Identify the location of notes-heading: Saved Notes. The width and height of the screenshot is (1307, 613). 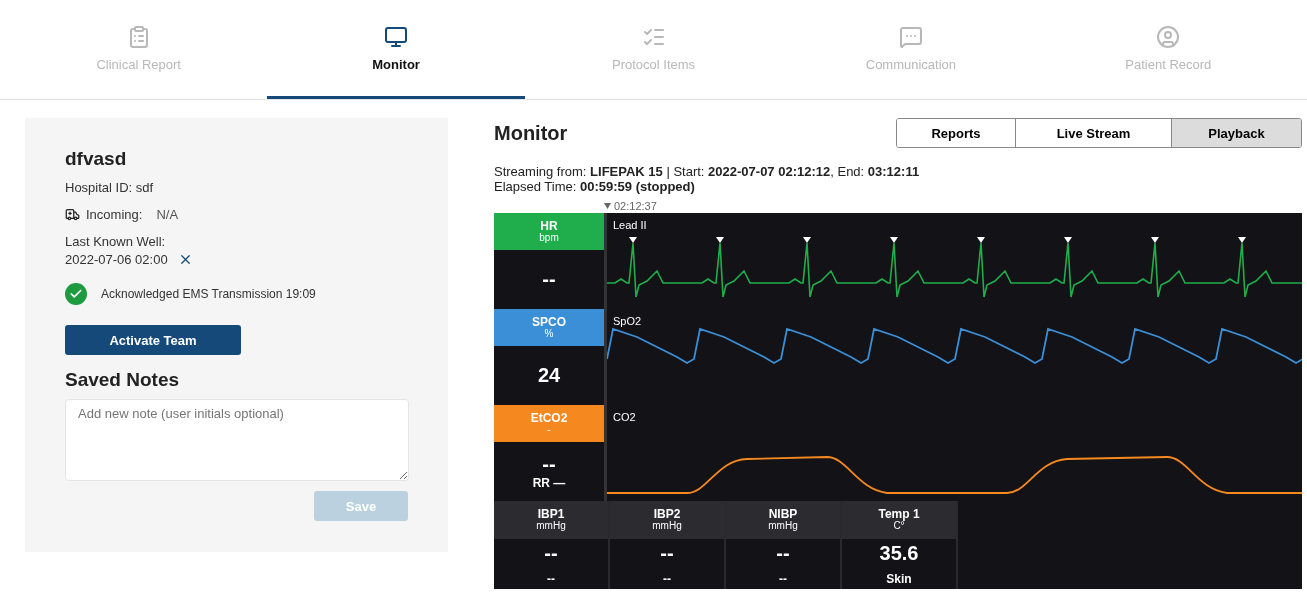
(123, 380).